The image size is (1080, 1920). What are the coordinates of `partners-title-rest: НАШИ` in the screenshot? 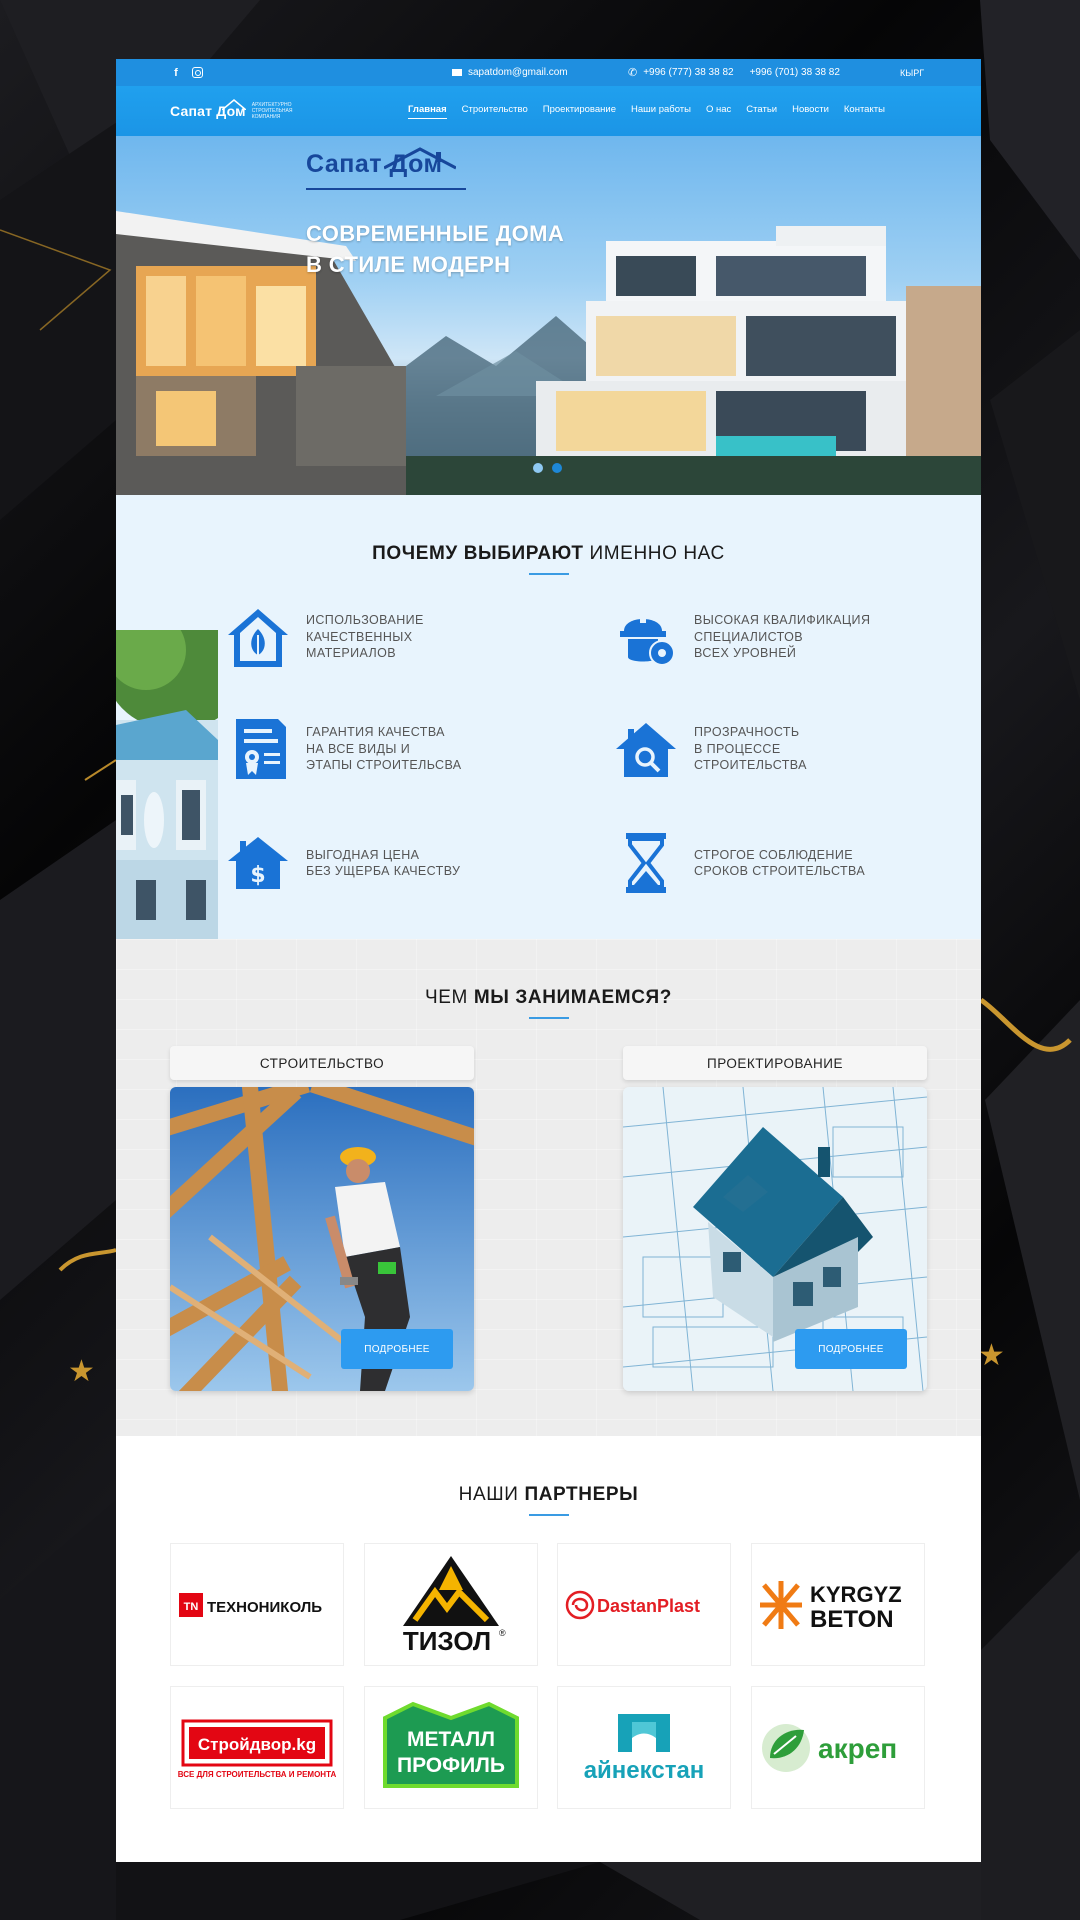 It's located at (488, 1494).